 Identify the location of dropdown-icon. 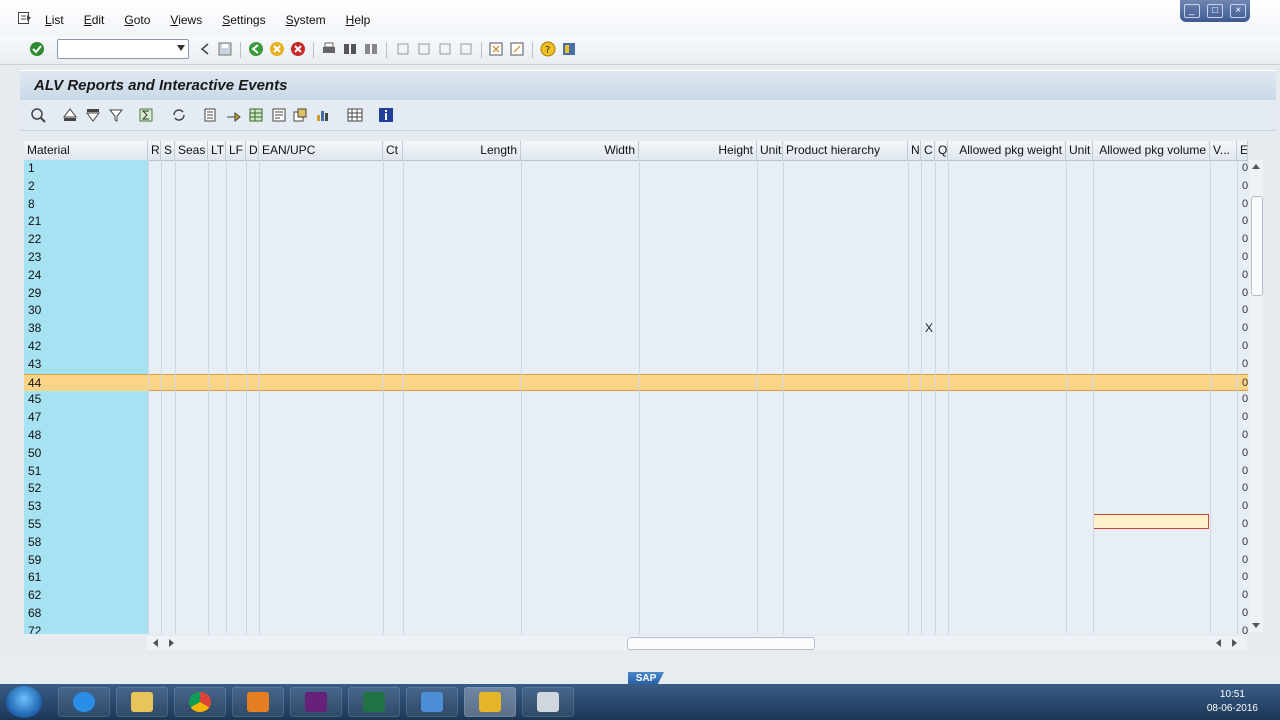
(181, 48).